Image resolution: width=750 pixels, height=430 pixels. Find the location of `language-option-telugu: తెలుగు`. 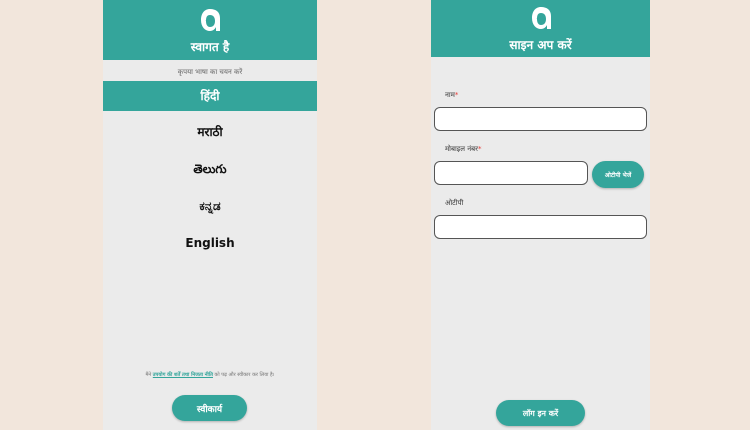

language-option-telugu: తెలుగు is located at coordinates (210, 169).